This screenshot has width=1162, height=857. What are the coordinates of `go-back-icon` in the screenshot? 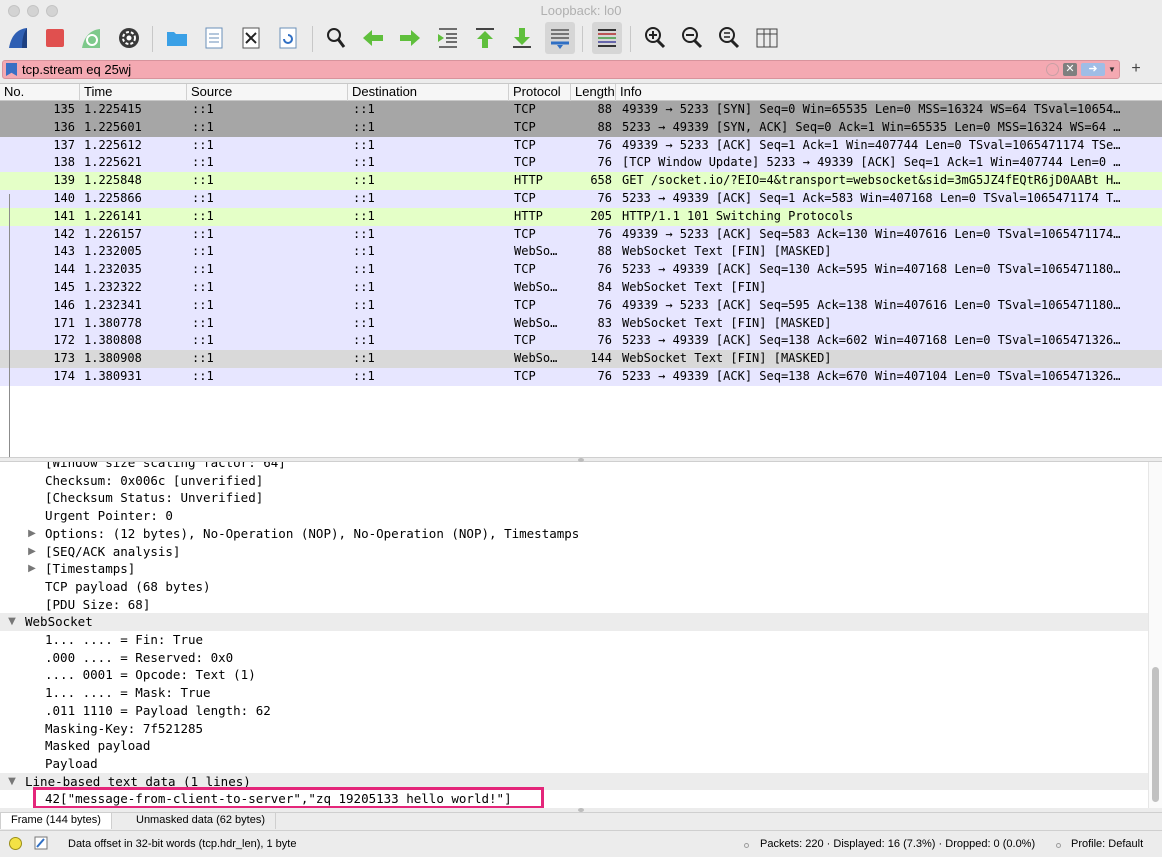 It's located at (373, 38).